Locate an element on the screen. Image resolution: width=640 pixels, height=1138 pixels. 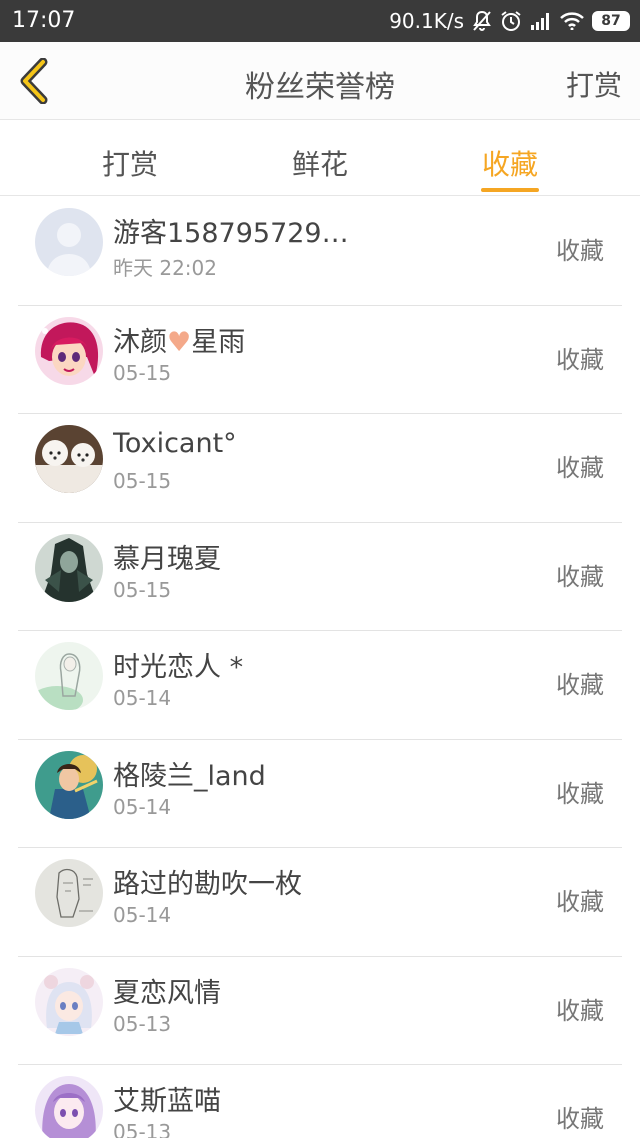
user-name: 沐颜♥星雨 is located at coordinates (179, 339).